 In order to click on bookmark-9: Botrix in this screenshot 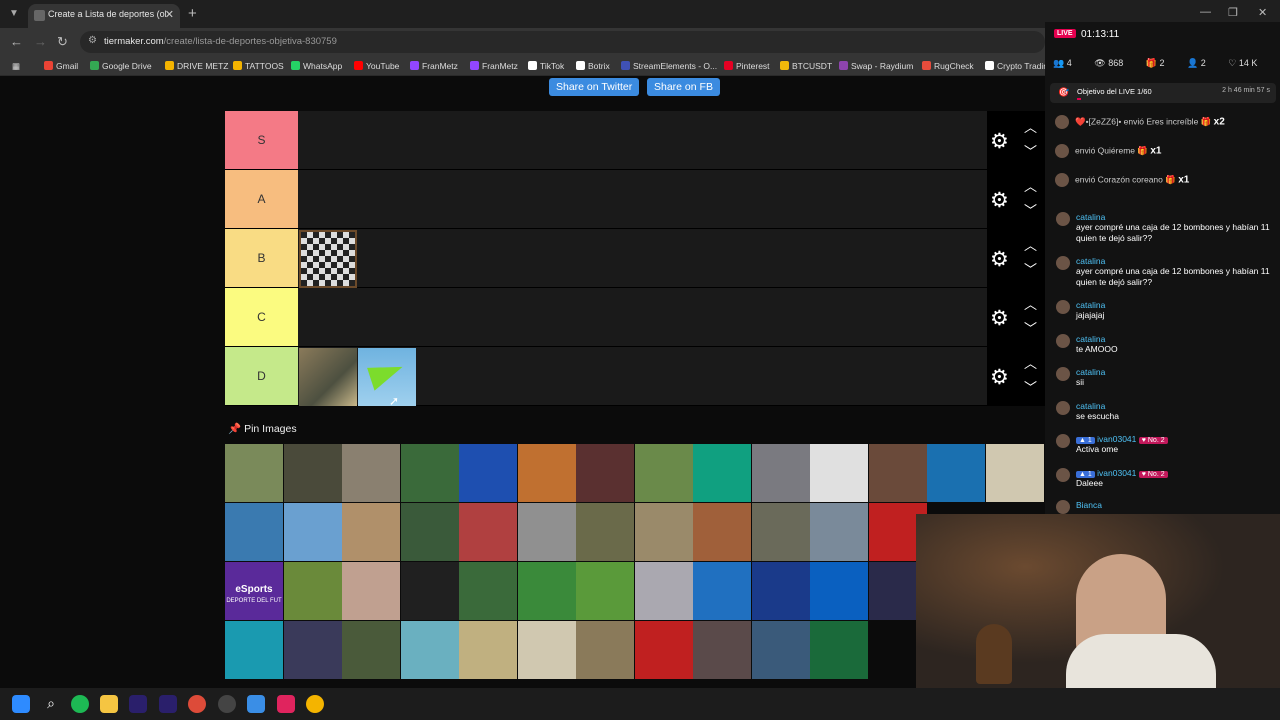, I will do `click(593, 66)`.